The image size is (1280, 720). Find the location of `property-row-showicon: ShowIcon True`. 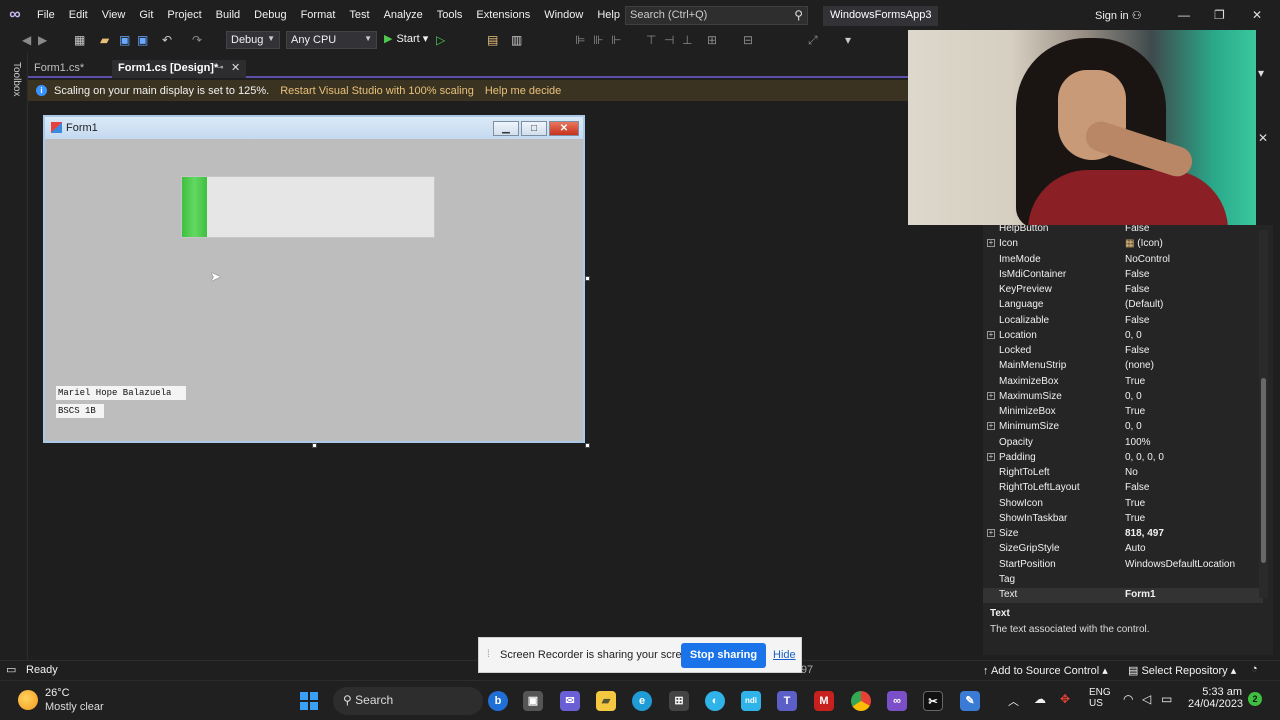

property-row-showicon: ShowIcon True is located at coordinates (1123, 504).